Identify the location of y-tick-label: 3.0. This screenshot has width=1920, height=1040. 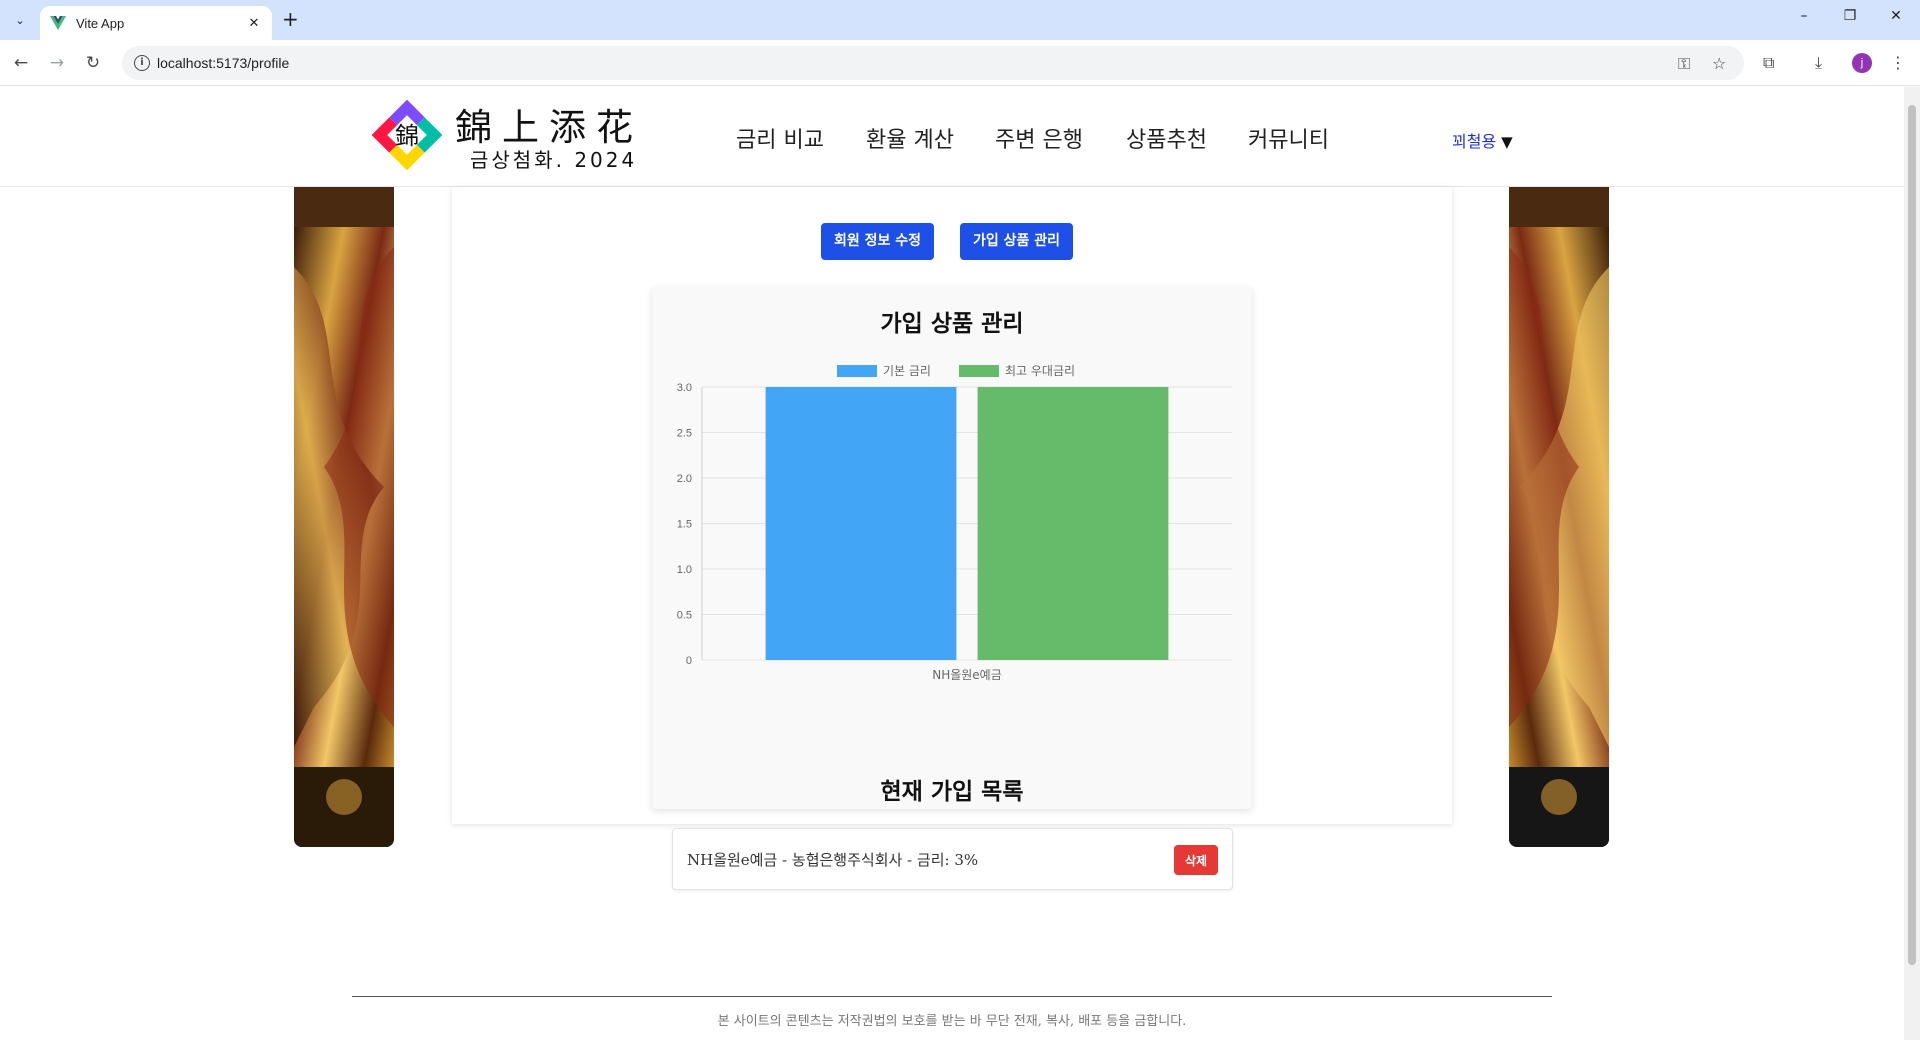
(684, 388).